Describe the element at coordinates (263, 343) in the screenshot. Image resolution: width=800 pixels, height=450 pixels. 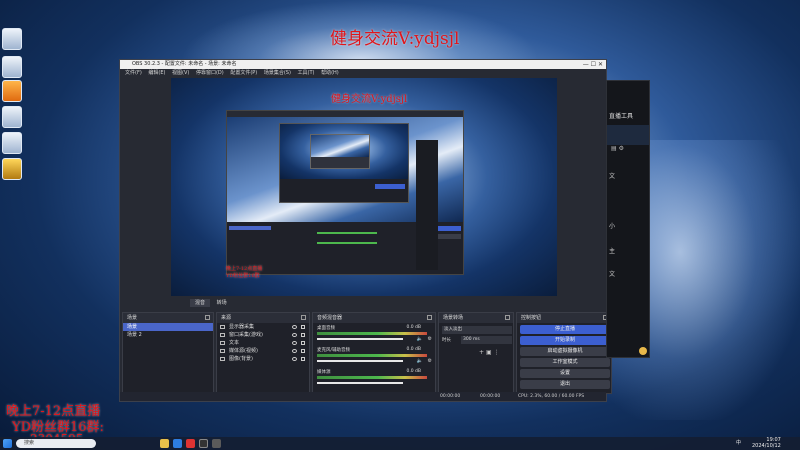
I see `source-item: 文本` at that location.